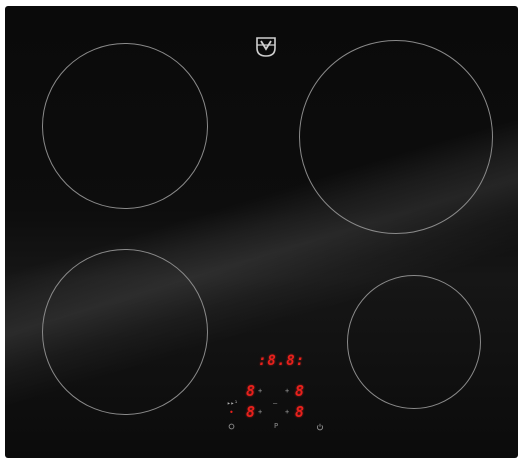 The image size is (523, 461). Describe the element at coordinates (260, 391) in the screenshot. I see `rear-left-plus-button: +` at that location.